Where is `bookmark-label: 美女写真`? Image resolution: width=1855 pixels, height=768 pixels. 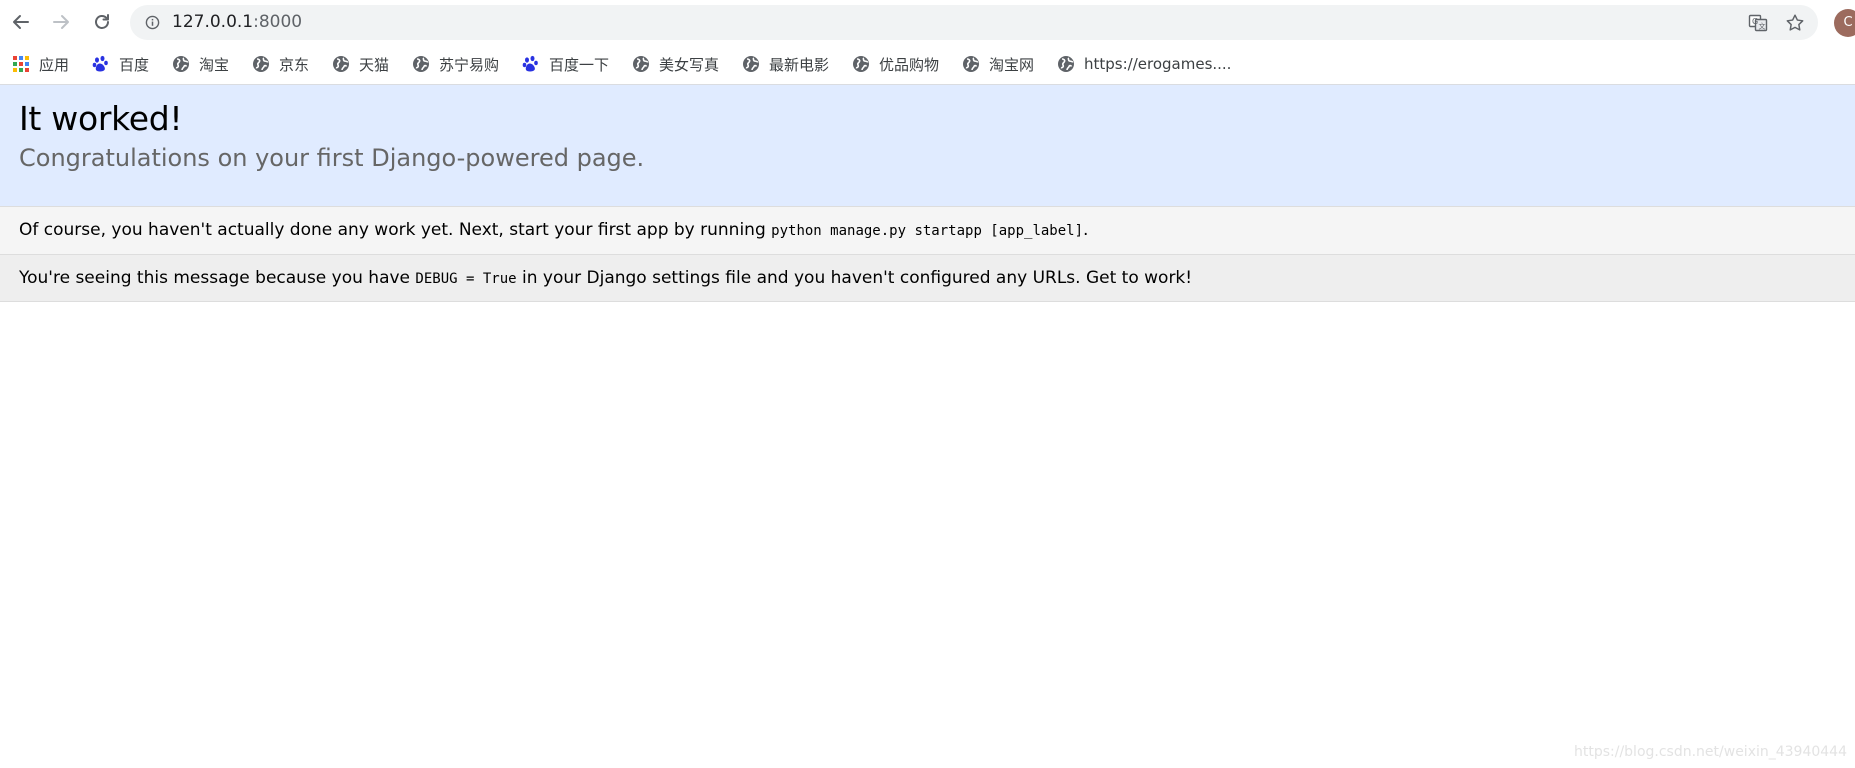
bookmark-label: 美女写真 is located at coordinates (689, 64).